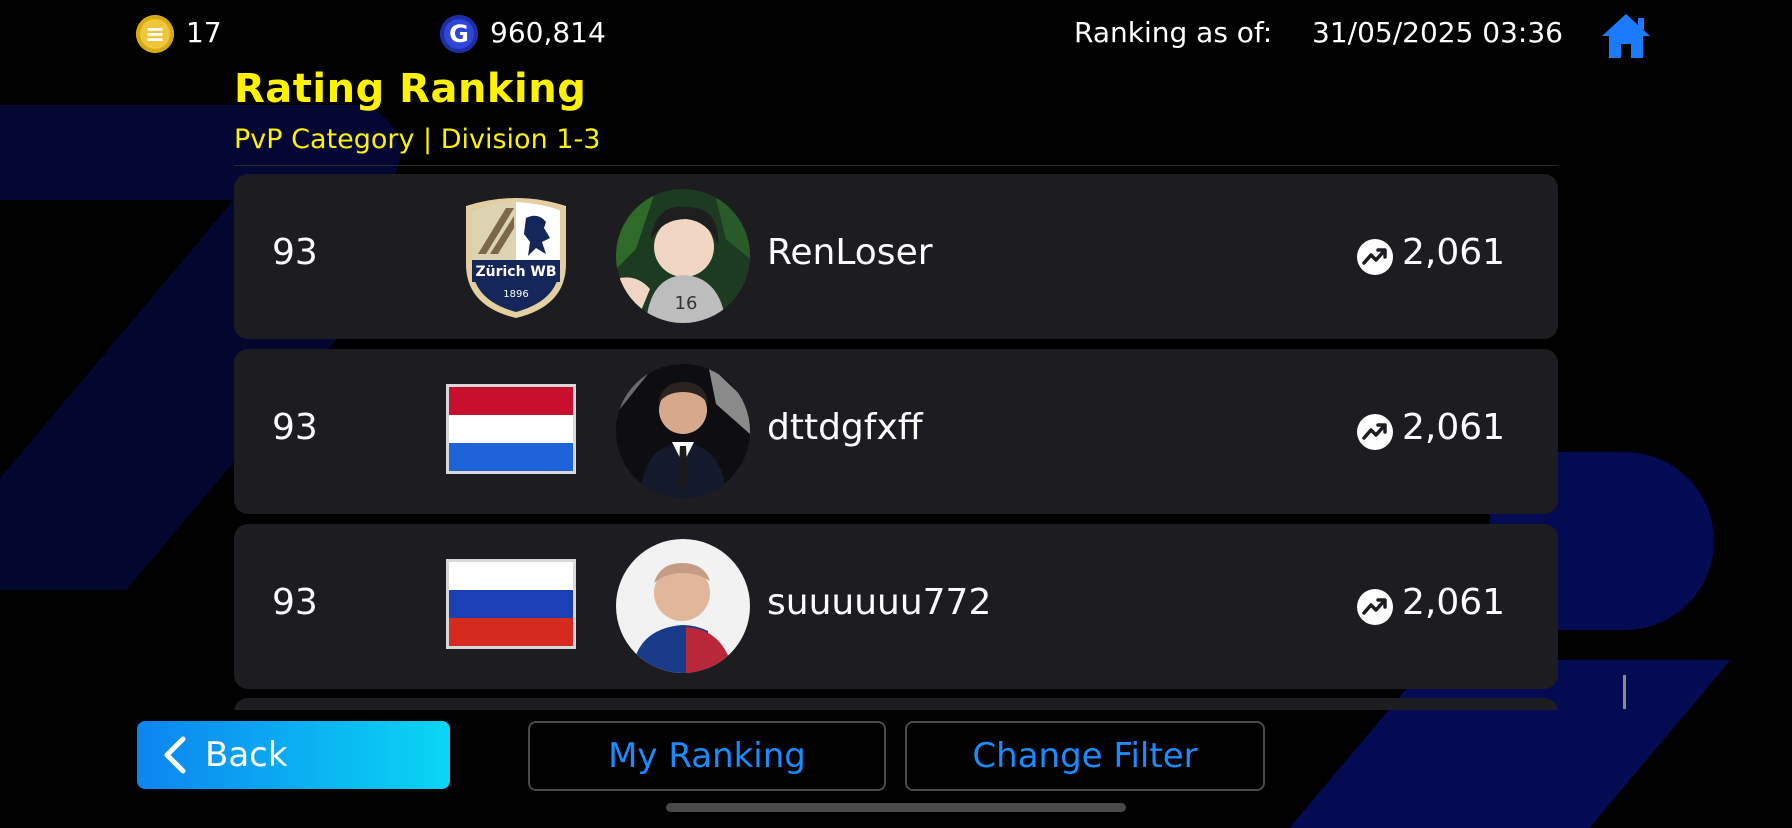 Image resolution: width=1792 pixels, height=828 pixels. I want to click on svg-text: Zürich WB, so click(515, 272).